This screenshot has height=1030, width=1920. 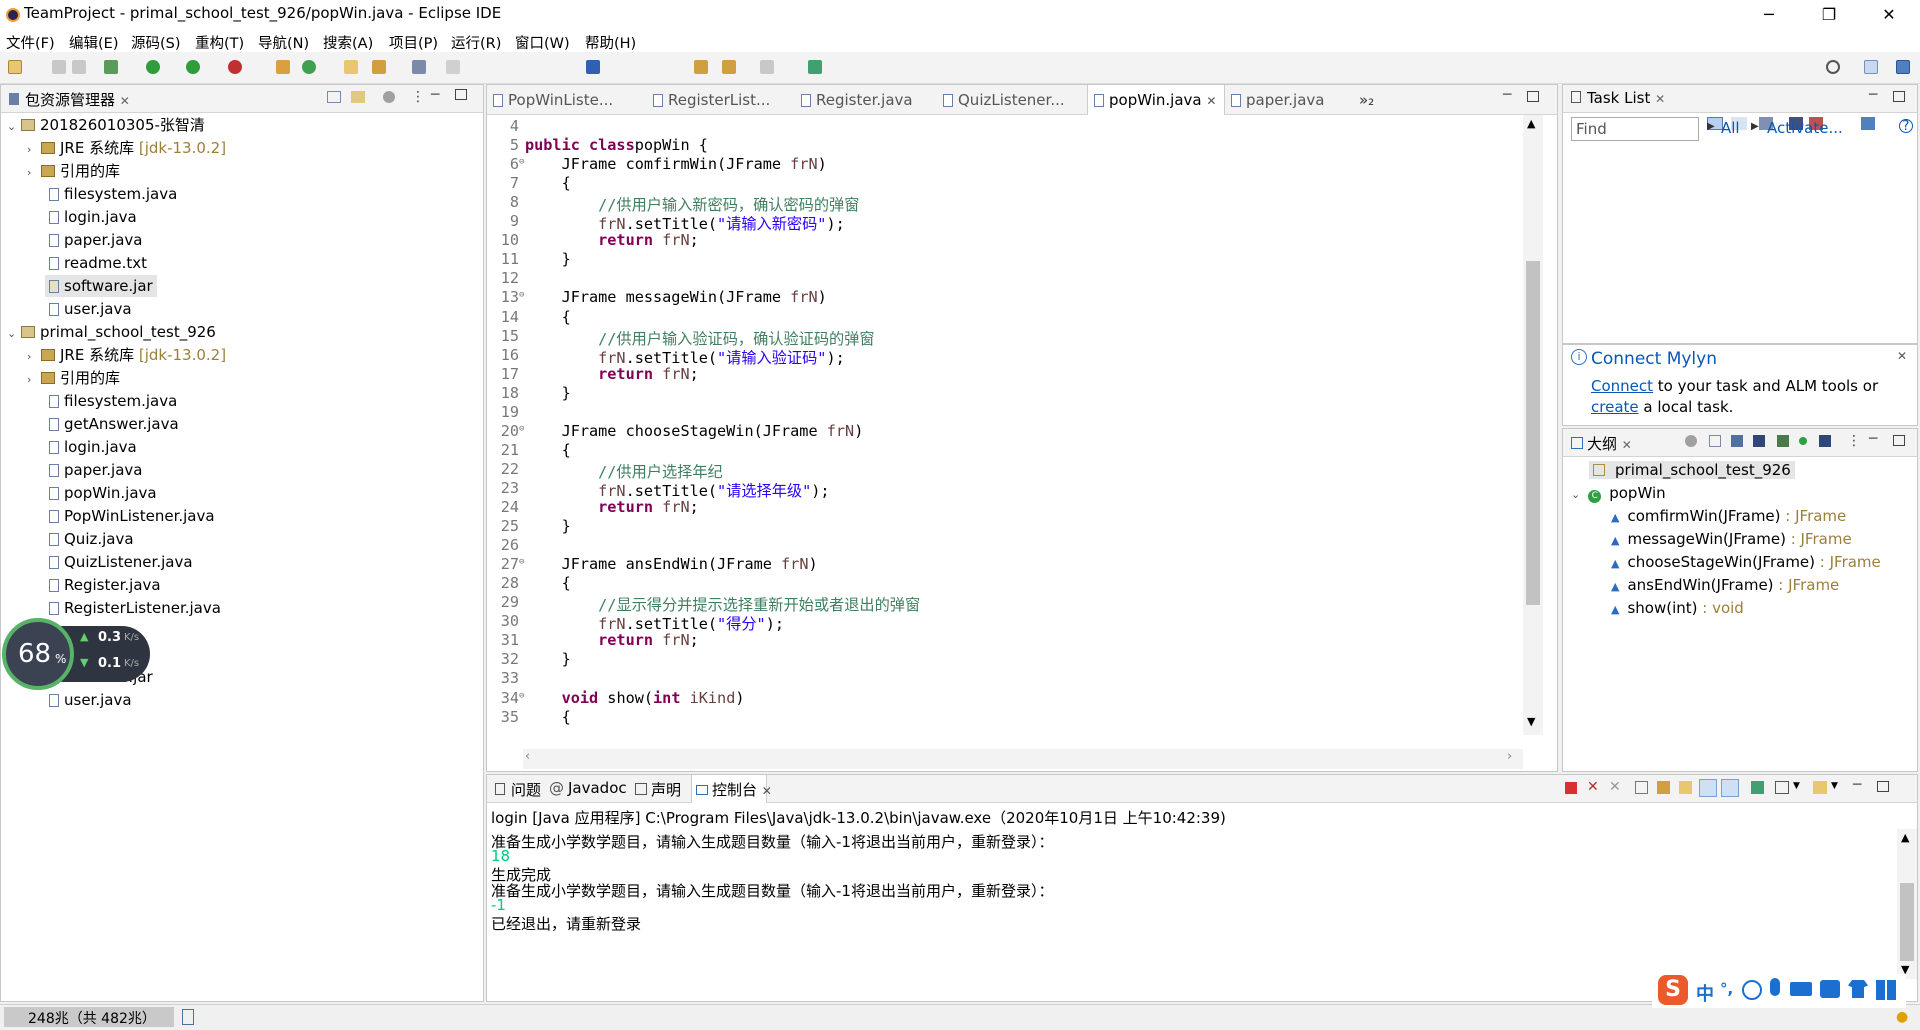 I want to click on outline-tab: 大纲 ✕, so click(x=1601, y=443).